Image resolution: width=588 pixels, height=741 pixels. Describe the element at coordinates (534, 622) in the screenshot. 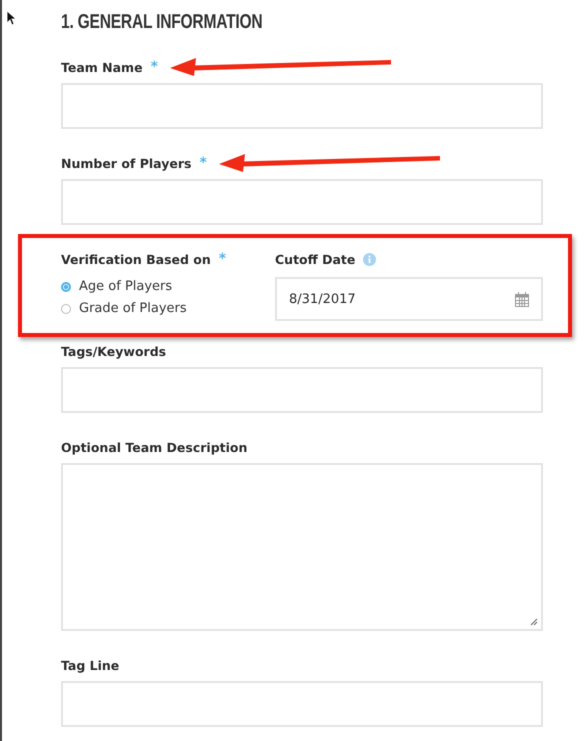

I see `resize-grip-icon` at that location.